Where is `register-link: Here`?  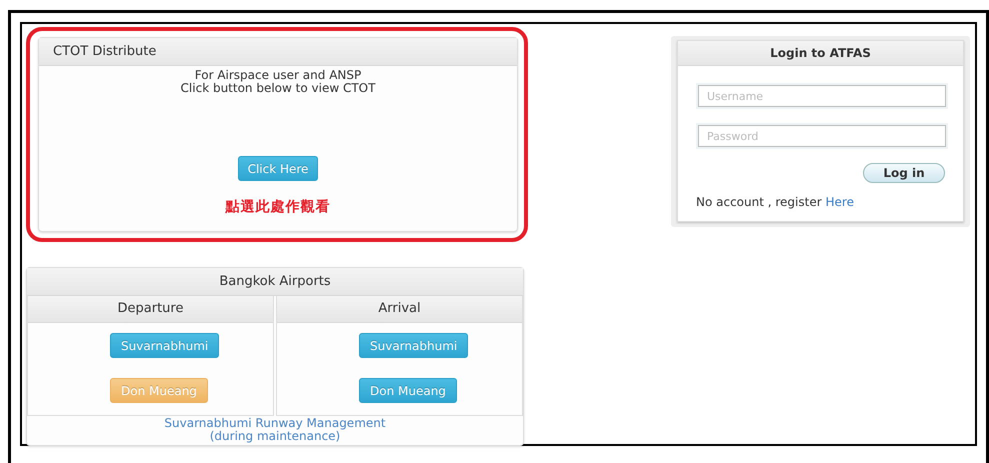
register-link: Here is located at coordinates (840, 202).